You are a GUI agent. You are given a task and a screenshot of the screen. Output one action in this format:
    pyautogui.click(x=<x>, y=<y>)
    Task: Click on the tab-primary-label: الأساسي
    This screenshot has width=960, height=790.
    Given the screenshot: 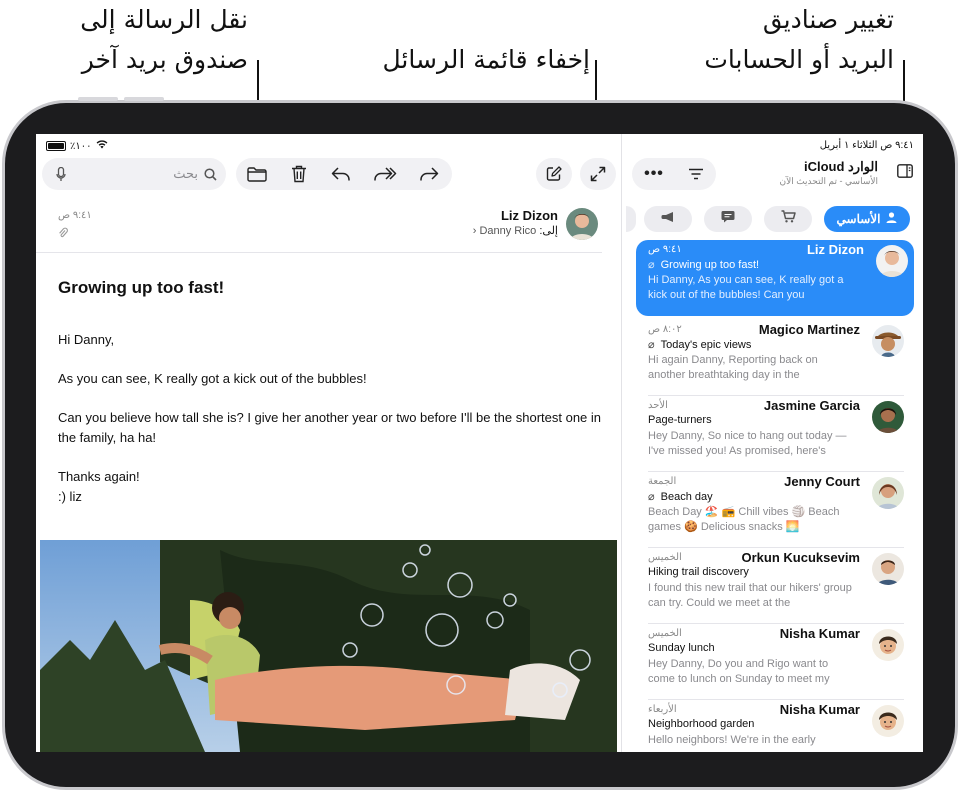 What is the action you would take?
    pyautogui.click(x=858, y=219)
    